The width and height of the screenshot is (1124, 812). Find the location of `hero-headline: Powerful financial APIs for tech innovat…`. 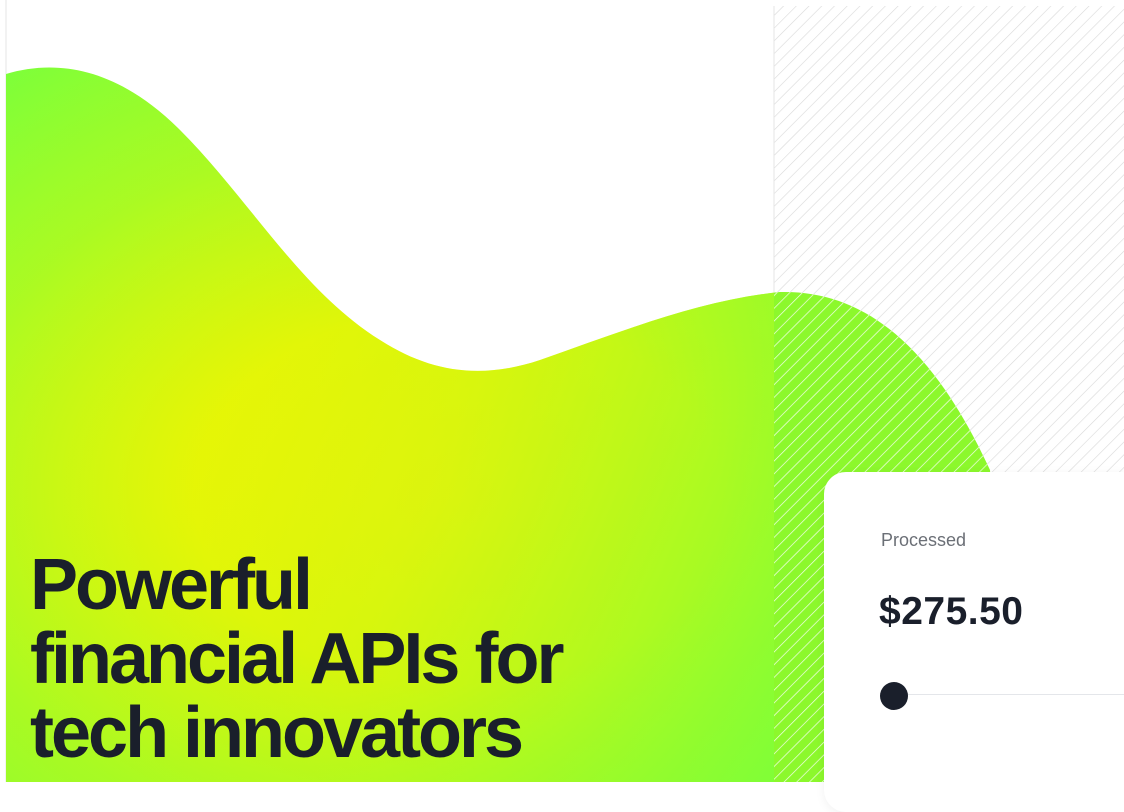

hero-headline: Powerful financial APIs for tech innovat… is located at coordinates (297, 659).